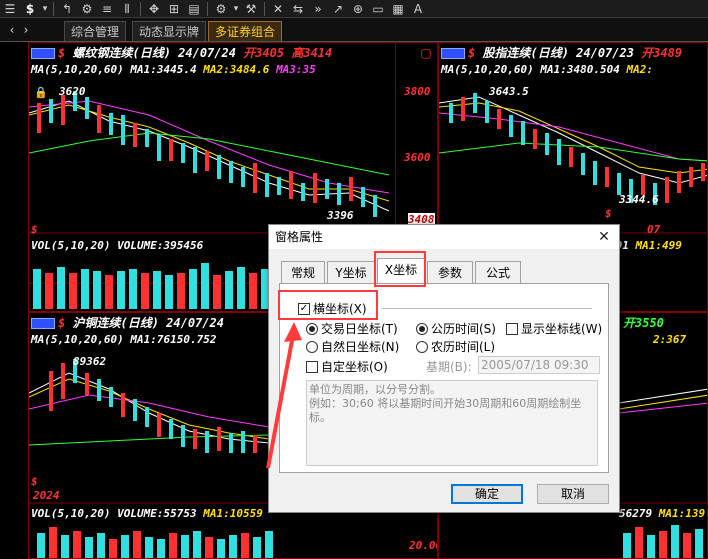 This screenshot has width=708, height=559. What do you see at coordinates (340, 309) in the screenshot?
I see `xaxis-checkbox-label: 横坐标(X)` at bounding box center [340, 309].